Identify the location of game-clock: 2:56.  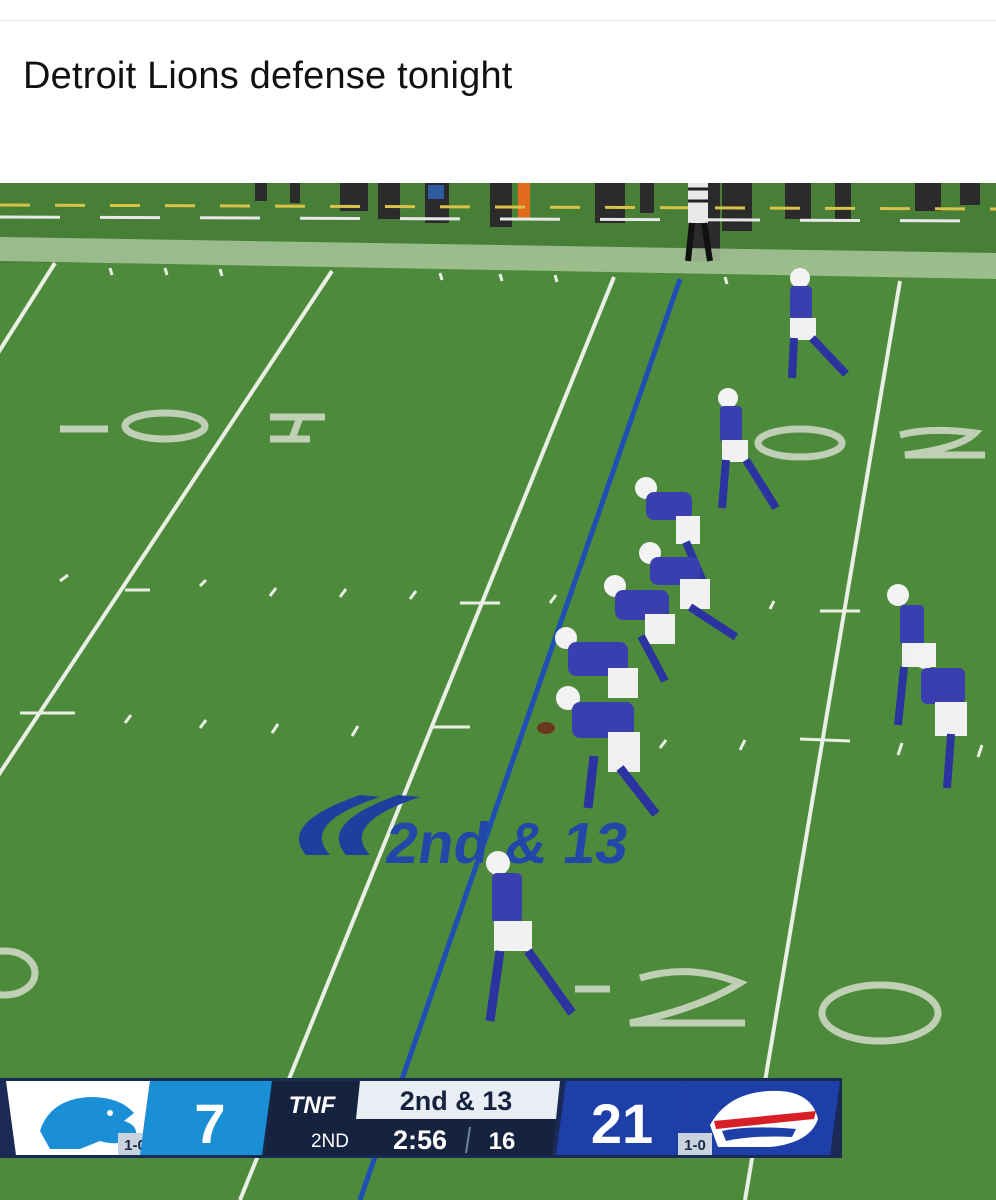
(420, 1140).